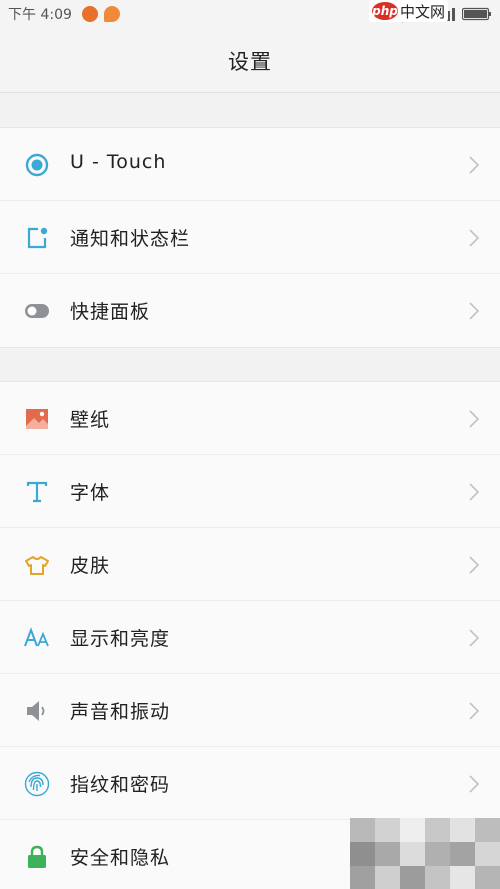 The height and width of the screenshot is (889, 500). Describe the element at coordinates (36, 711) in the screenshot. I see `speaker-icon` at that location.